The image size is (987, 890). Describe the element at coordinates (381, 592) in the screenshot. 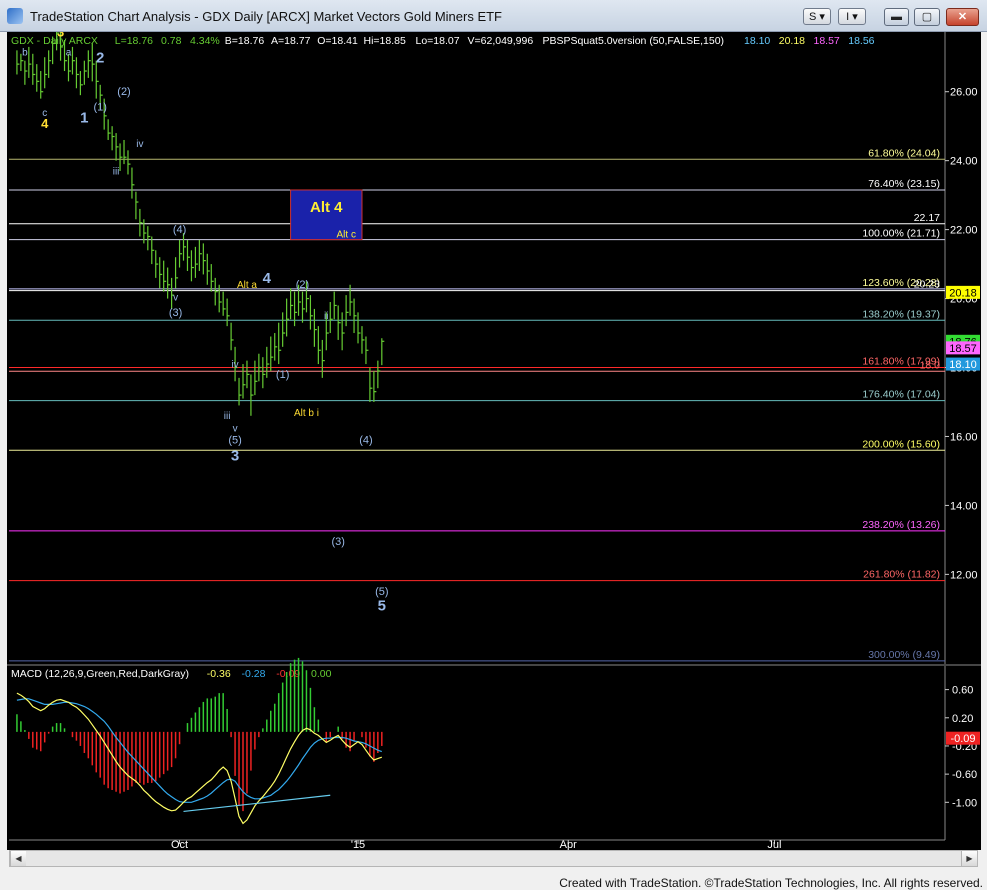

I see `wave-label-27: (5)` at that location.